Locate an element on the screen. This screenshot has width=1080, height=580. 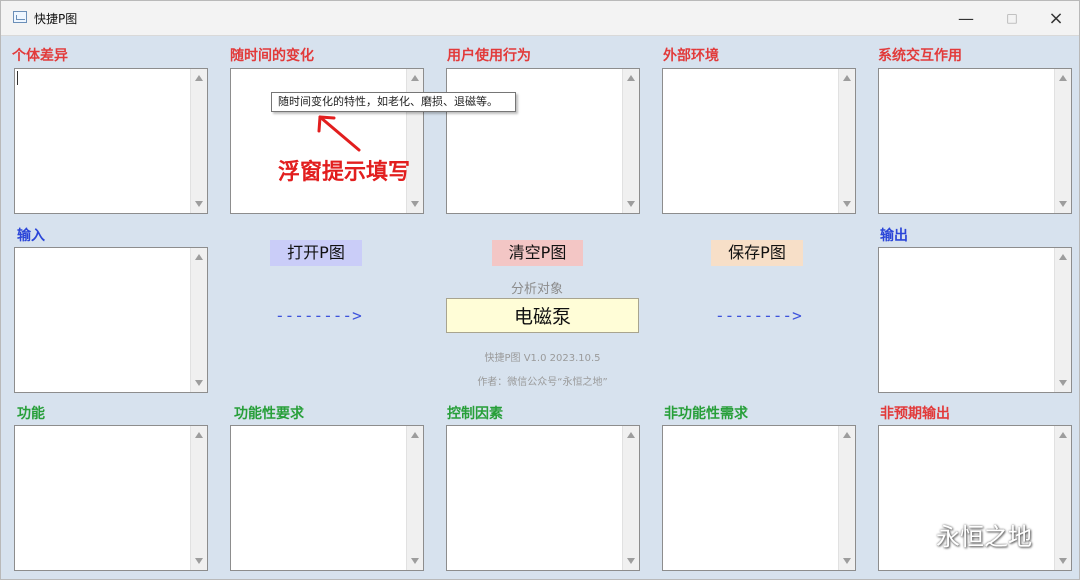
external-environment-input is located at coordinates (751, 141).